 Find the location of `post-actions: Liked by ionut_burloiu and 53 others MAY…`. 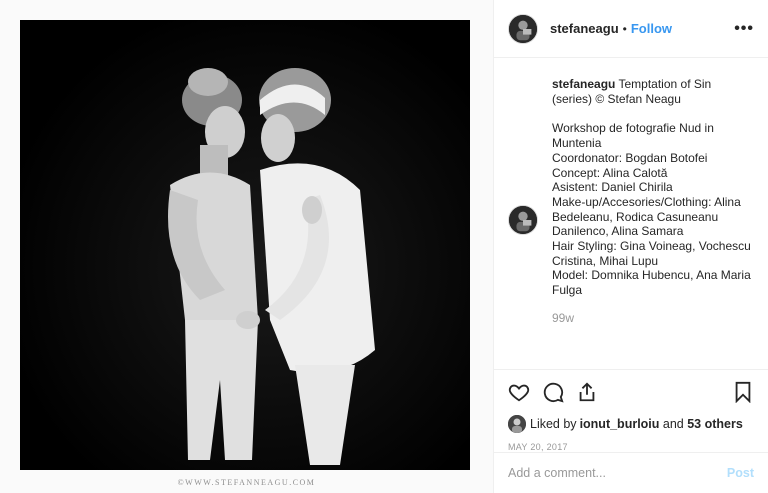

post-actions: Liked by ionut_burloiu and 53 others MAY… is located at coordinates (631, 410).